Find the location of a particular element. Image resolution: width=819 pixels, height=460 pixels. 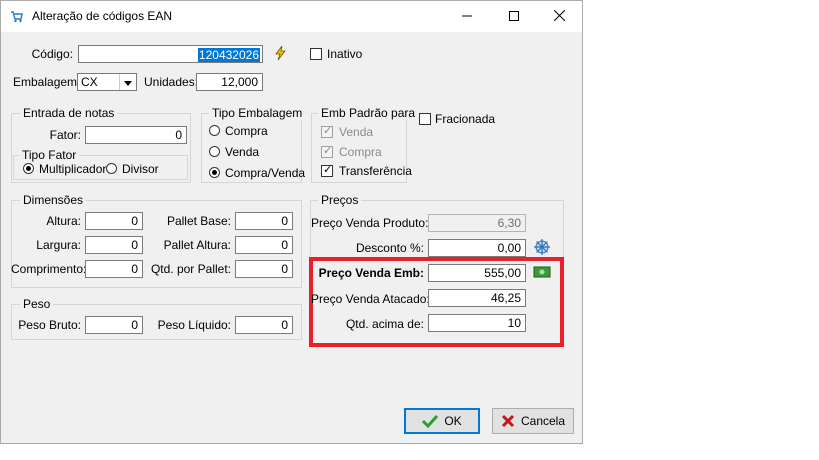

peso-bruto-label: Peso Bruto: is located at coordinates (49, 325).